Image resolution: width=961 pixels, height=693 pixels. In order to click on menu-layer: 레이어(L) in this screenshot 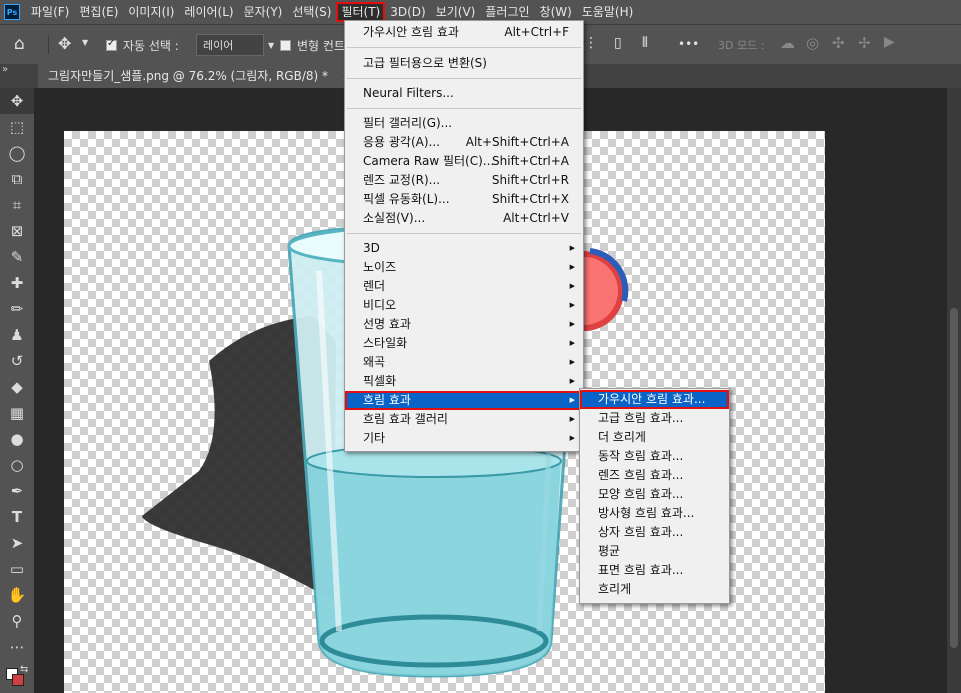, I will do `click(208, 12)`.